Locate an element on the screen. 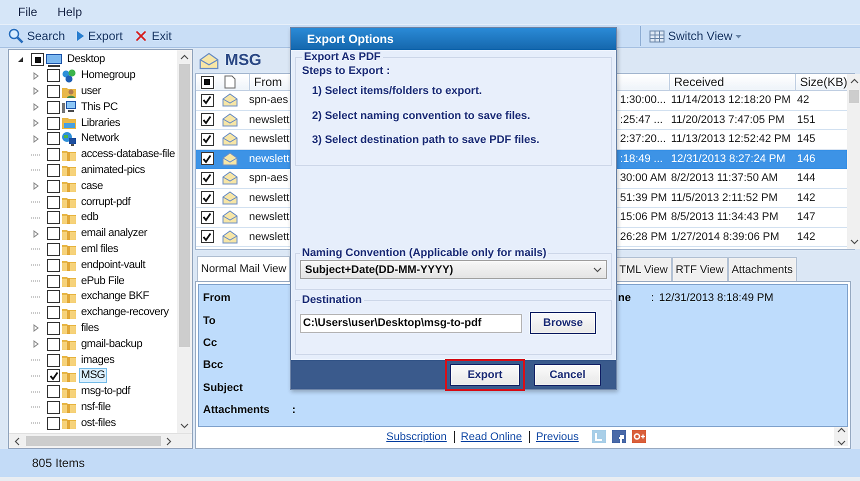  field-label: From is located at coordinates (217, 298).